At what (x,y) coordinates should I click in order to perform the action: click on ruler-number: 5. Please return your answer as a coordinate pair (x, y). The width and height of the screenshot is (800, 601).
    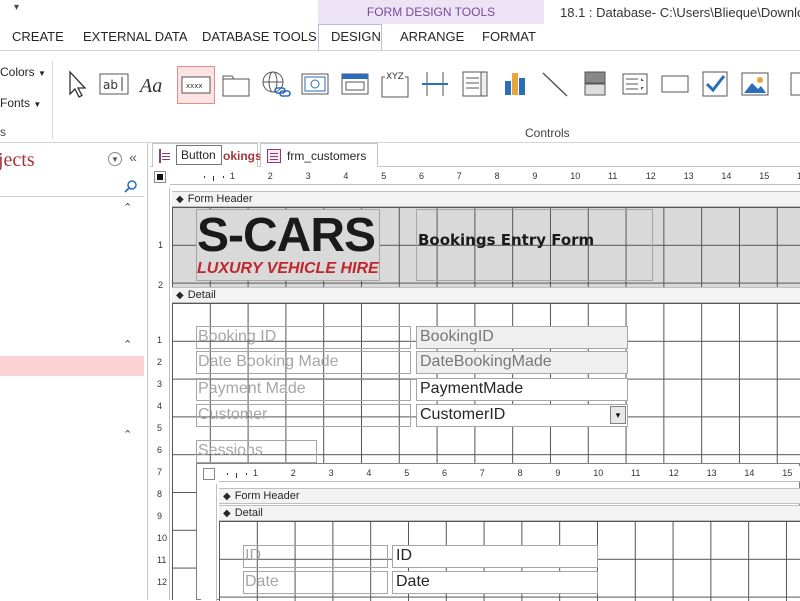
    Looking at the image, I should click on (160, 428).